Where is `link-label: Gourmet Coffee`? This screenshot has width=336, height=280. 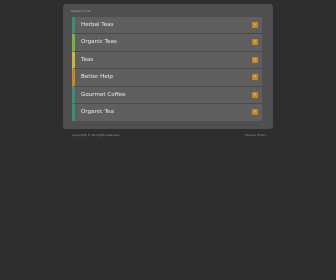
link-label: Gourmet Coffee is located at coordinates (103, 94).